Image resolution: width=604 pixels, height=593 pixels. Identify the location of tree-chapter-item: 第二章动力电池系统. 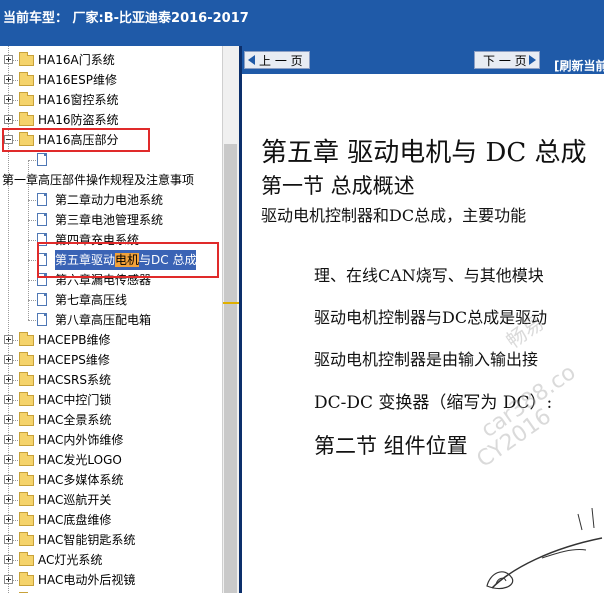
(111, 200).